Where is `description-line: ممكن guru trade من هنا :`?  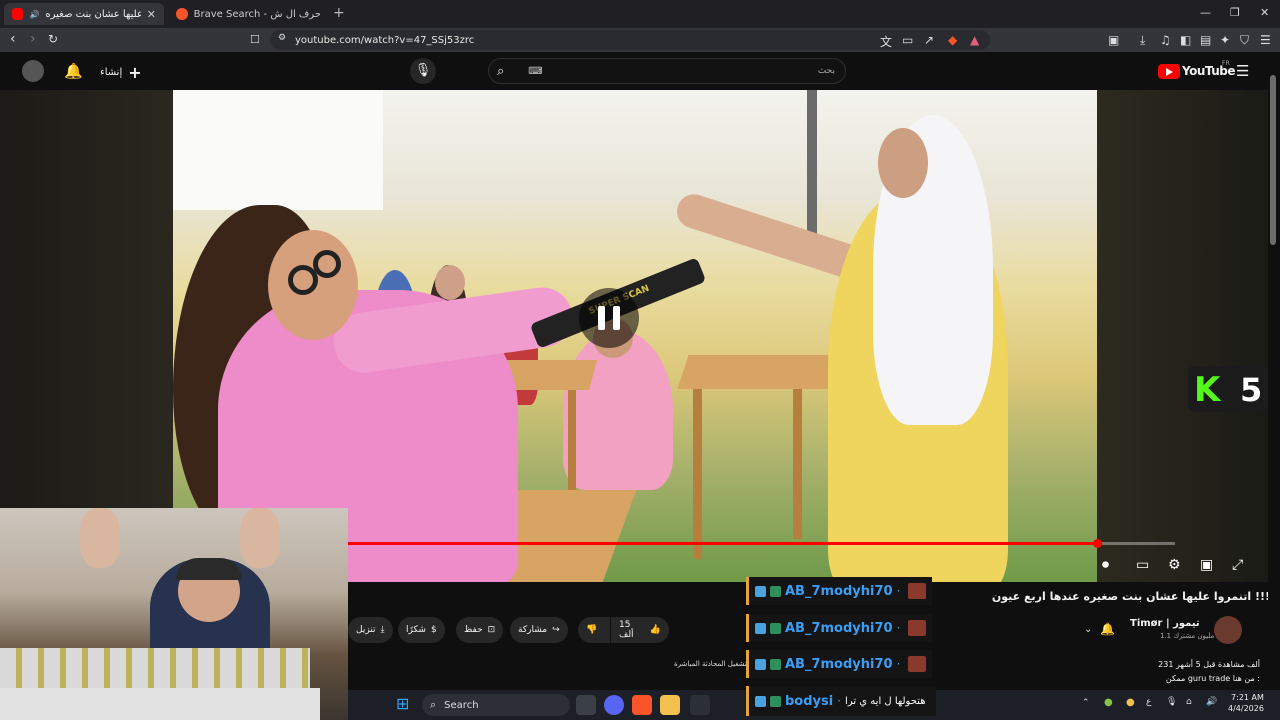 description-line: ممكن guru trade من هنا : is located at coordinates (1180, 678).